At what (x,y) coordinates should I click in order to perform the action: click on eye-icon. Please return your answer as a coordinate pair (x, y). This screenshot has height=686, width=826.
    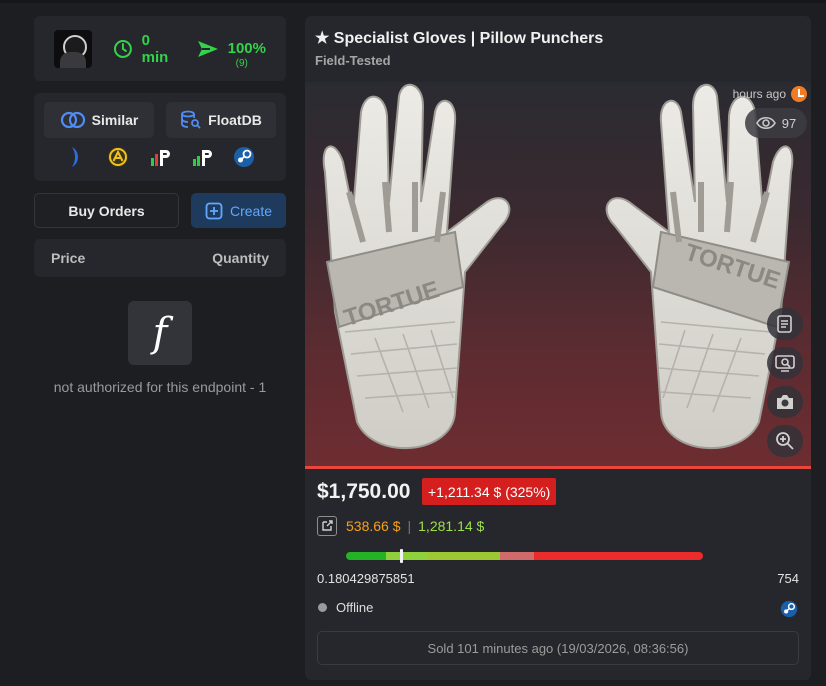
    Looking at the image, I should click on (765, 123).